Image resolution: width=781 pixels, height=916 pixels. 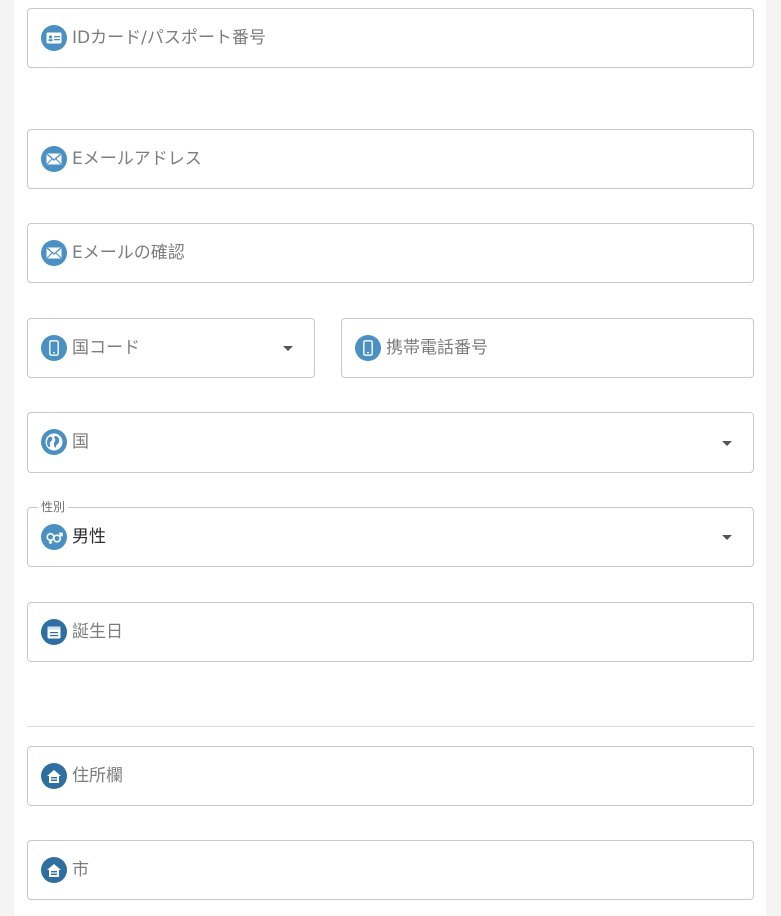 What do you see at coordinates (171, 348) in the screenshot?
I see `country-code-select: 国コード` at bounding box center [171, 348].